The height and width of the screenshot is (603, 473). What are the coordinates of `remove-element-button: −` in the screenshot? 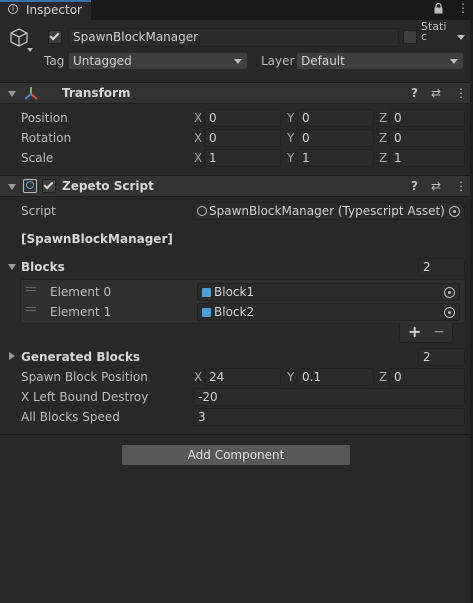 It's located at (439, 332).